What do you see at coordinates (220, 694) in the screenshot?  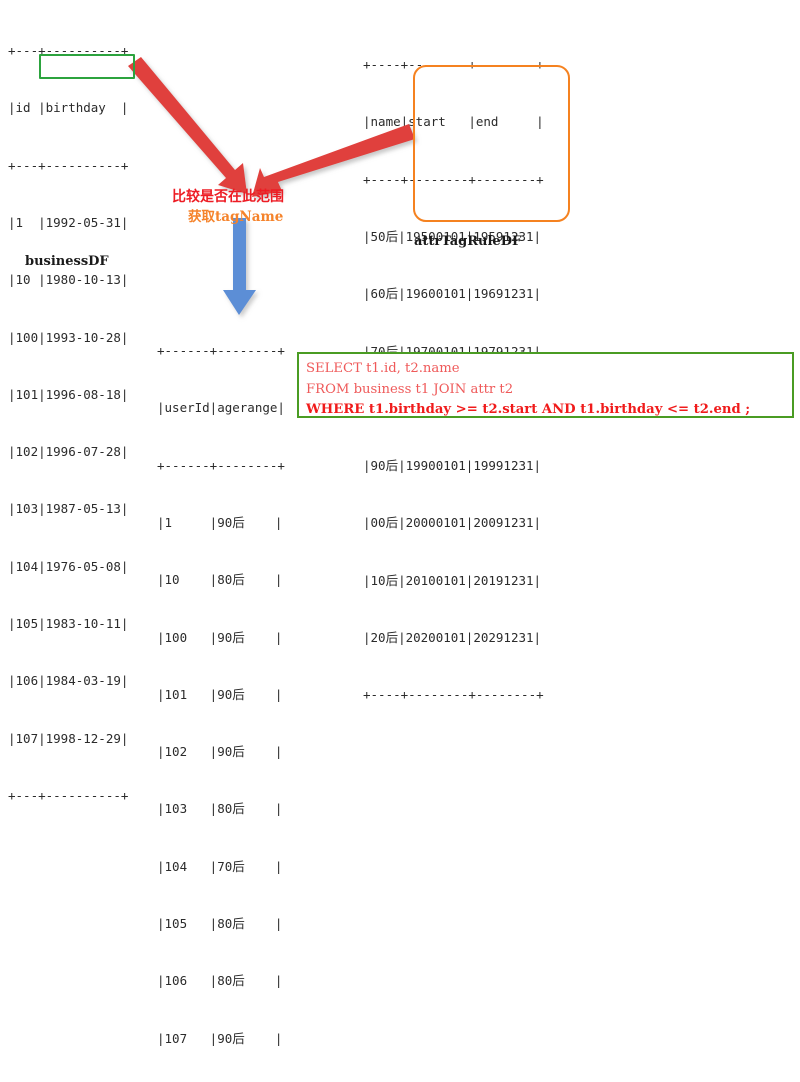 I see `table-row: |101 |90后 |` at bounding box center [220, 694].